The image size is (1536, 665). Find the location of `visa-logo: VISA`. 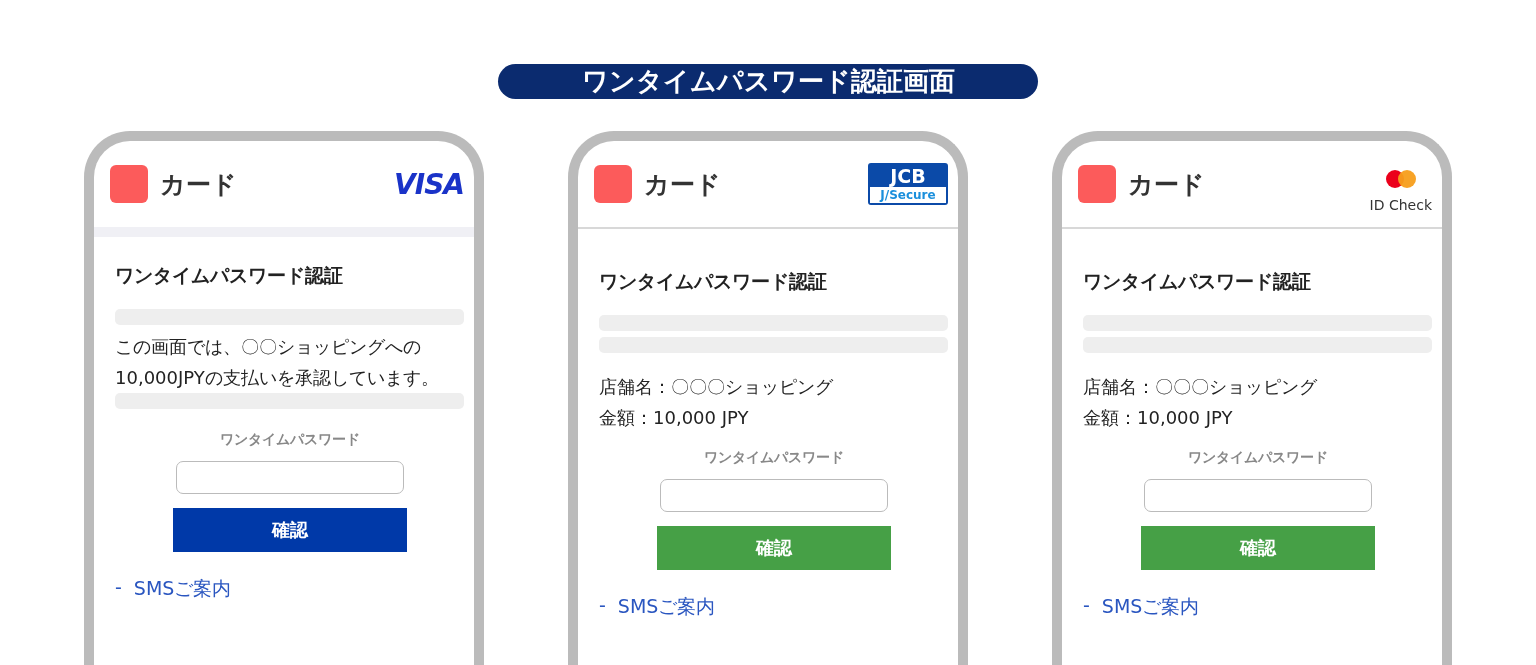

visa-logo: VISA is located at coordinates (429, 184).